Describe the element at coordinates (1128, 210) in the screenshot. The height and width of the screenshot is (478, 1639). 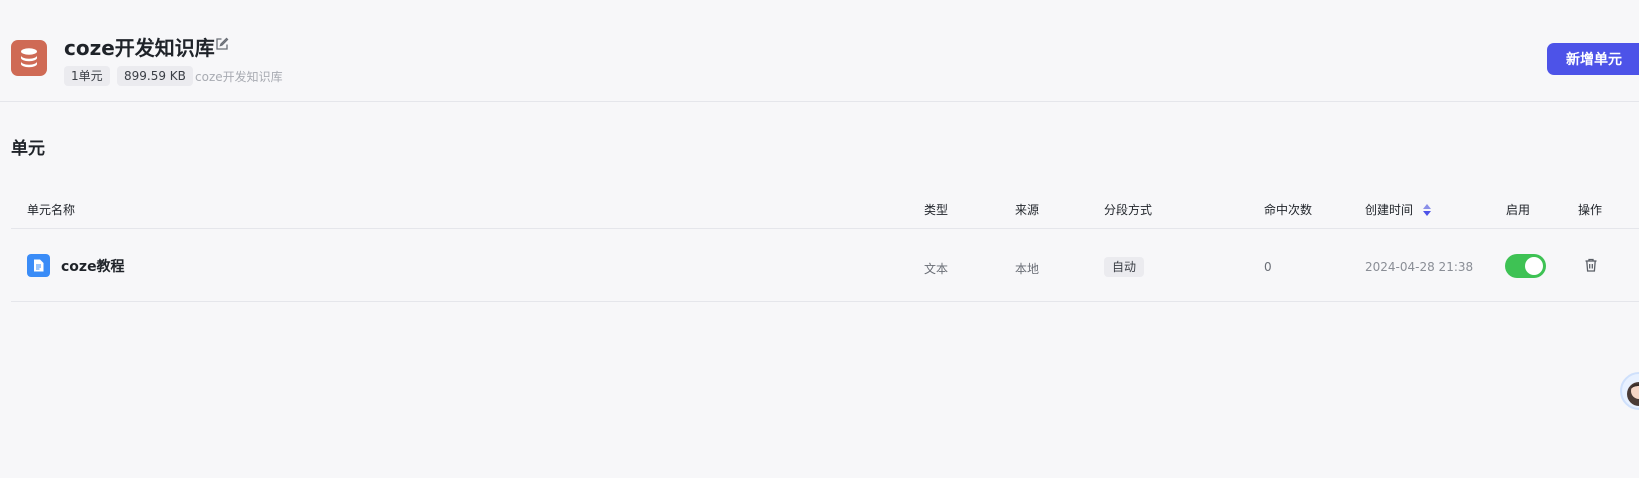
I see `column-header-segmentation: 分段方式` at that location.